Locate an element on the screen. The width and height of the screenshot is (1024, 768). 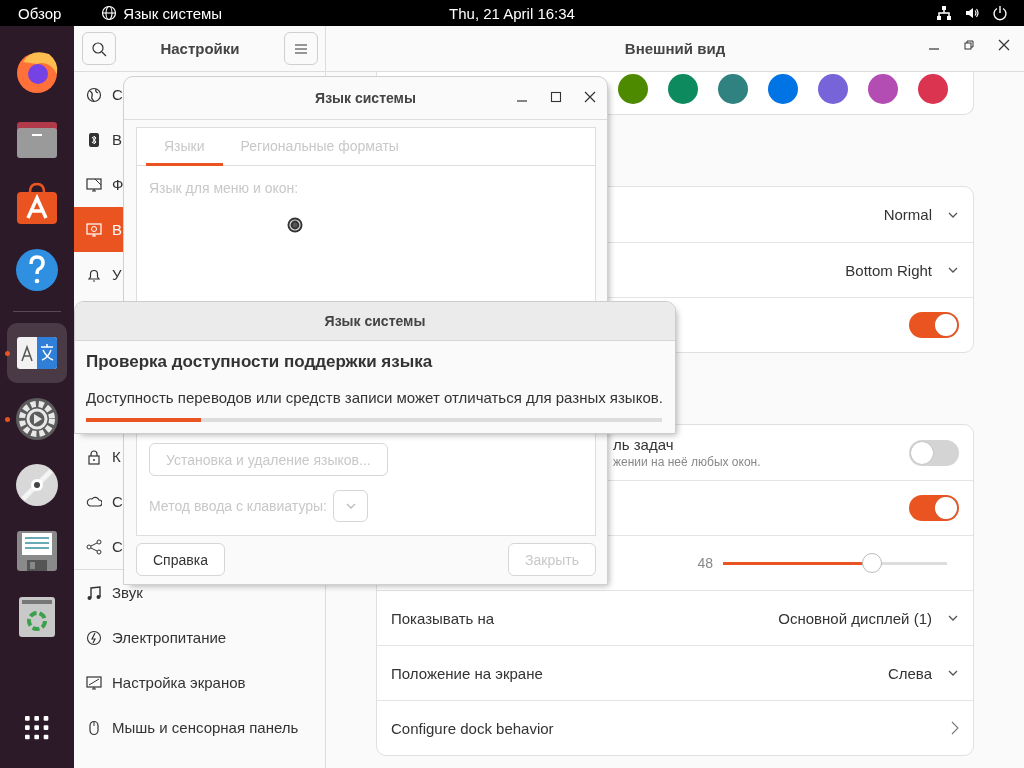
dialog-message: Доступность переводов или средств записи может отличаться для разных языков. is located at coordinates (375, 398).